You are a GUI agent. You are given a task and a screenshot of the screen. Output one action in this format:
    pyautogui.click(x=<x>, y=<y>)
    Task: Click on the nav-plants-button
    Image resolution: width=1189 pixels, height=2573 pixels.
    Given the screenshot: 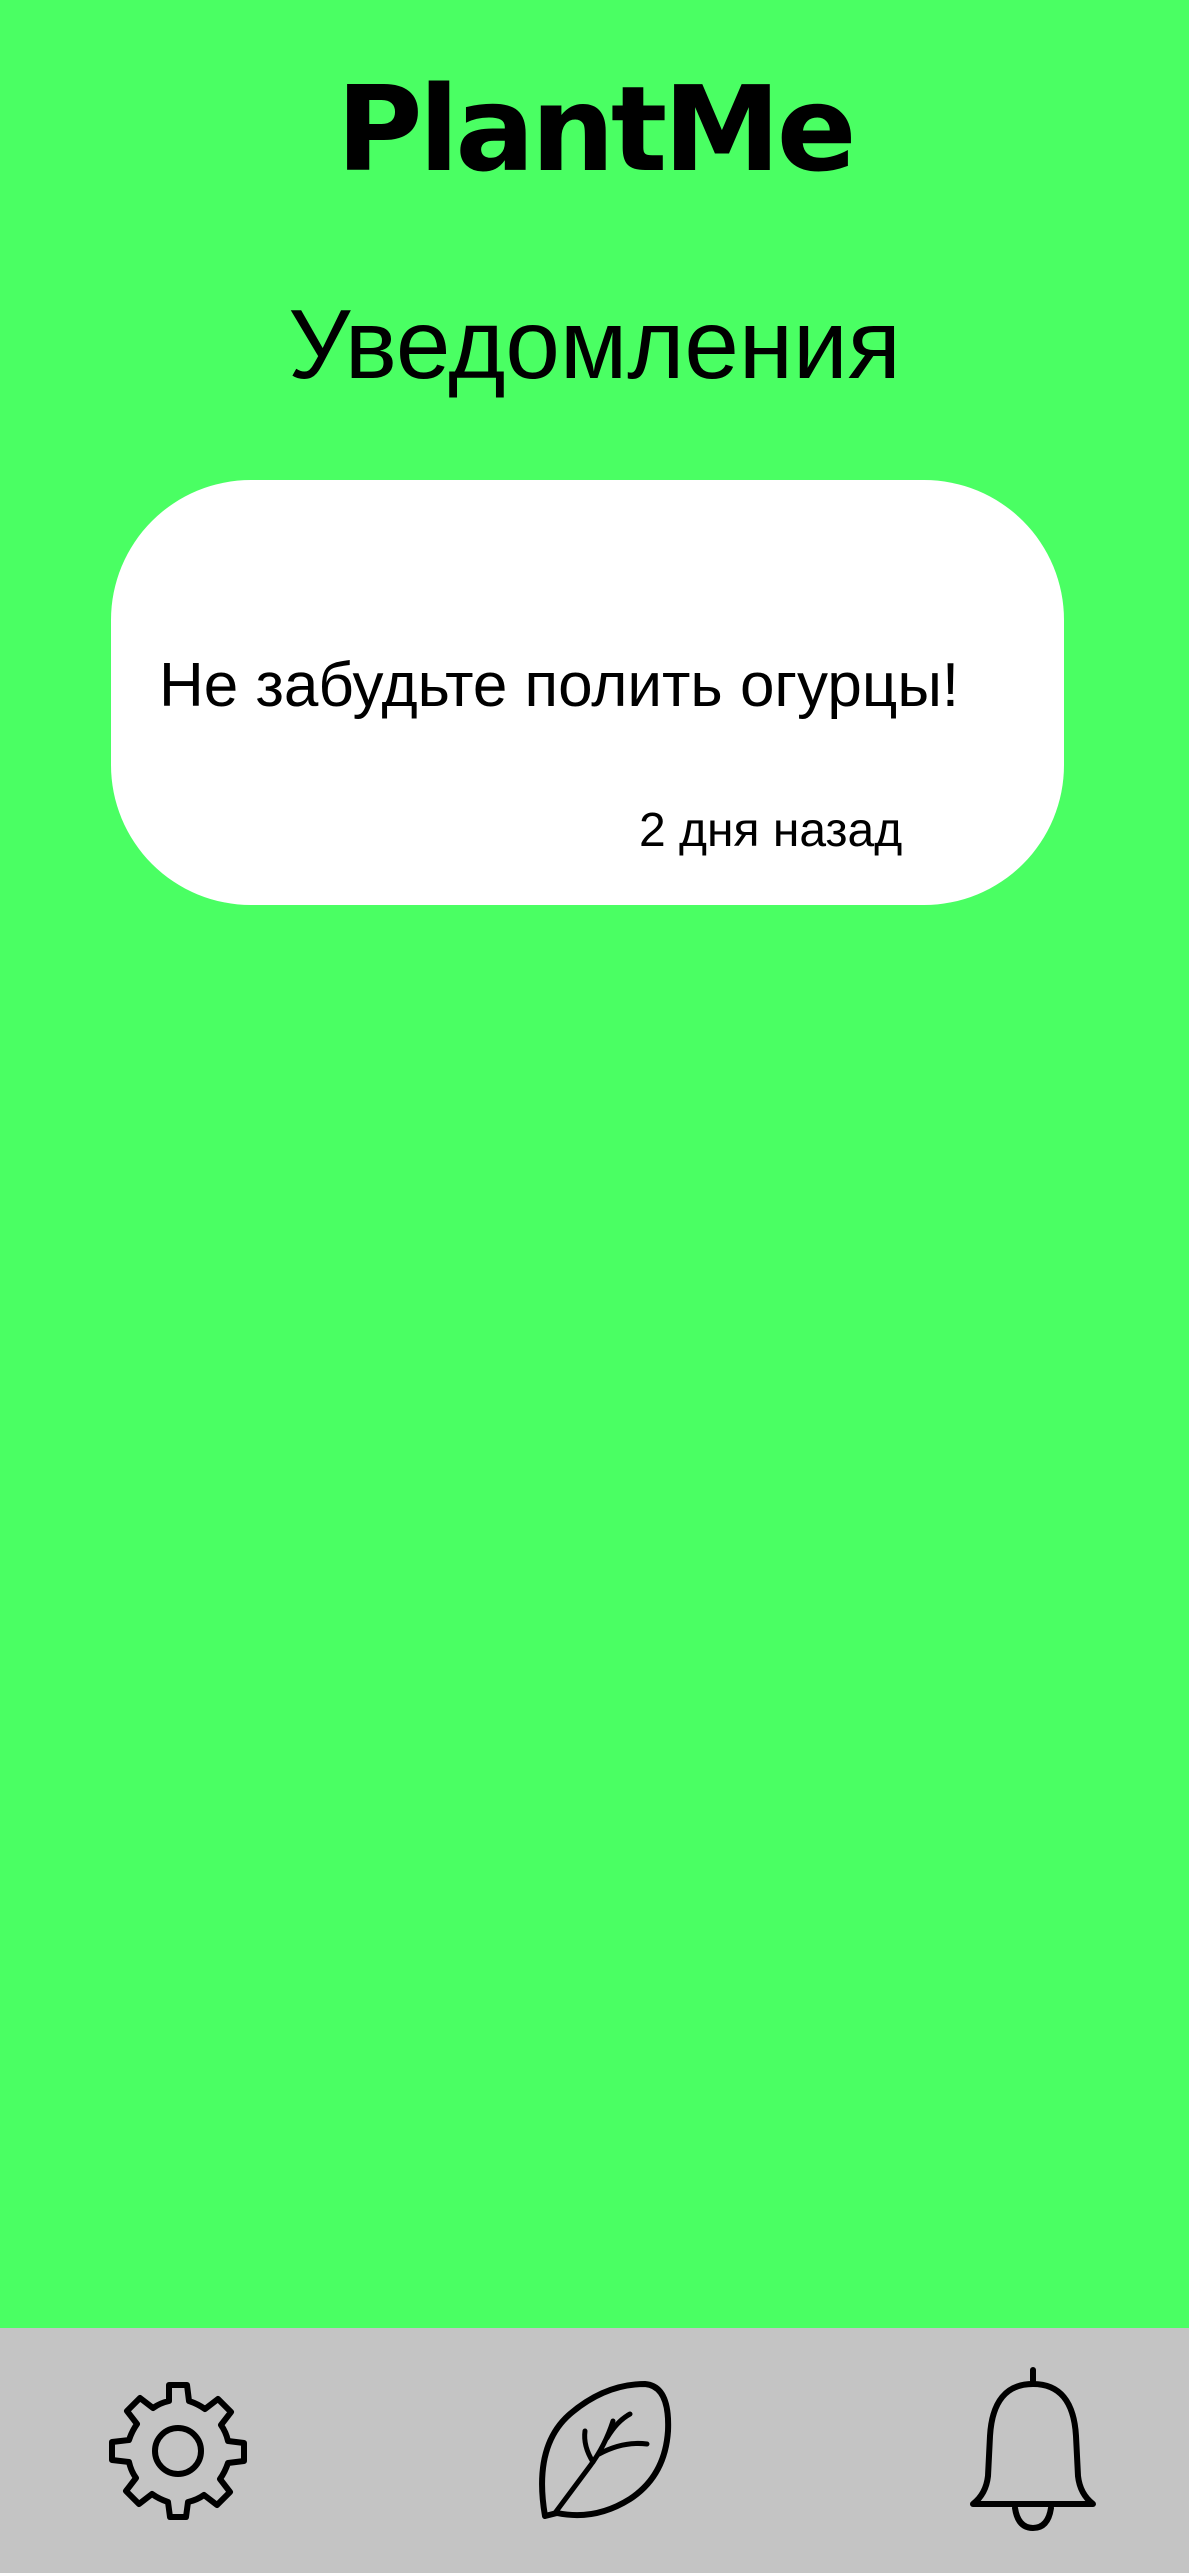 What is the action you would take?
    pyautogui.click(x=605, y=2450)
    